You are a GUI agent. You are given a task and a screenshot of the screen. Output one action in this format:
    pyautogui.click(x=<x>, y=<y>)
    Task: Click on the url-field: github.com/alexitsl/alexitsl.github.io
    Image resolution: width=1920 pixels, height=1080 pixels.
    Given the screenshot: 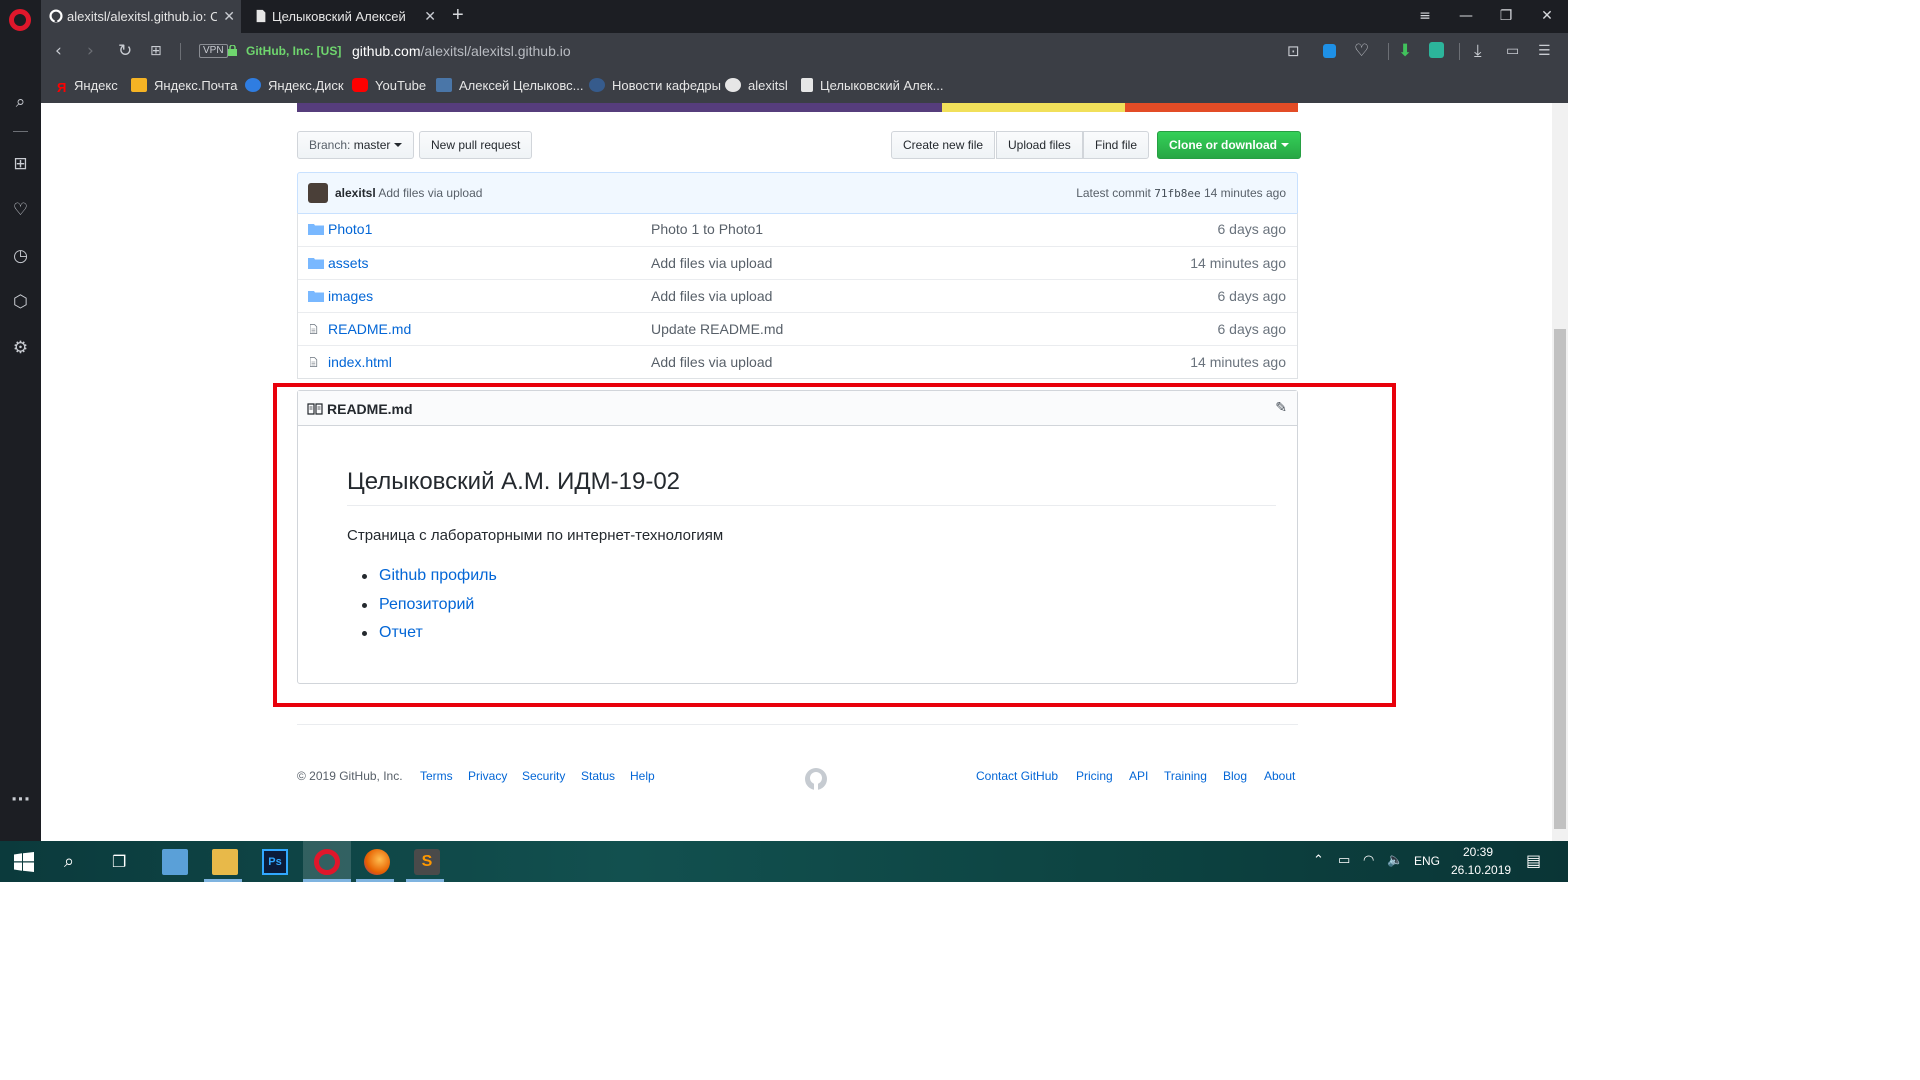 What is the action you would take?
    pyautogui.click(x=461, y=51)
    